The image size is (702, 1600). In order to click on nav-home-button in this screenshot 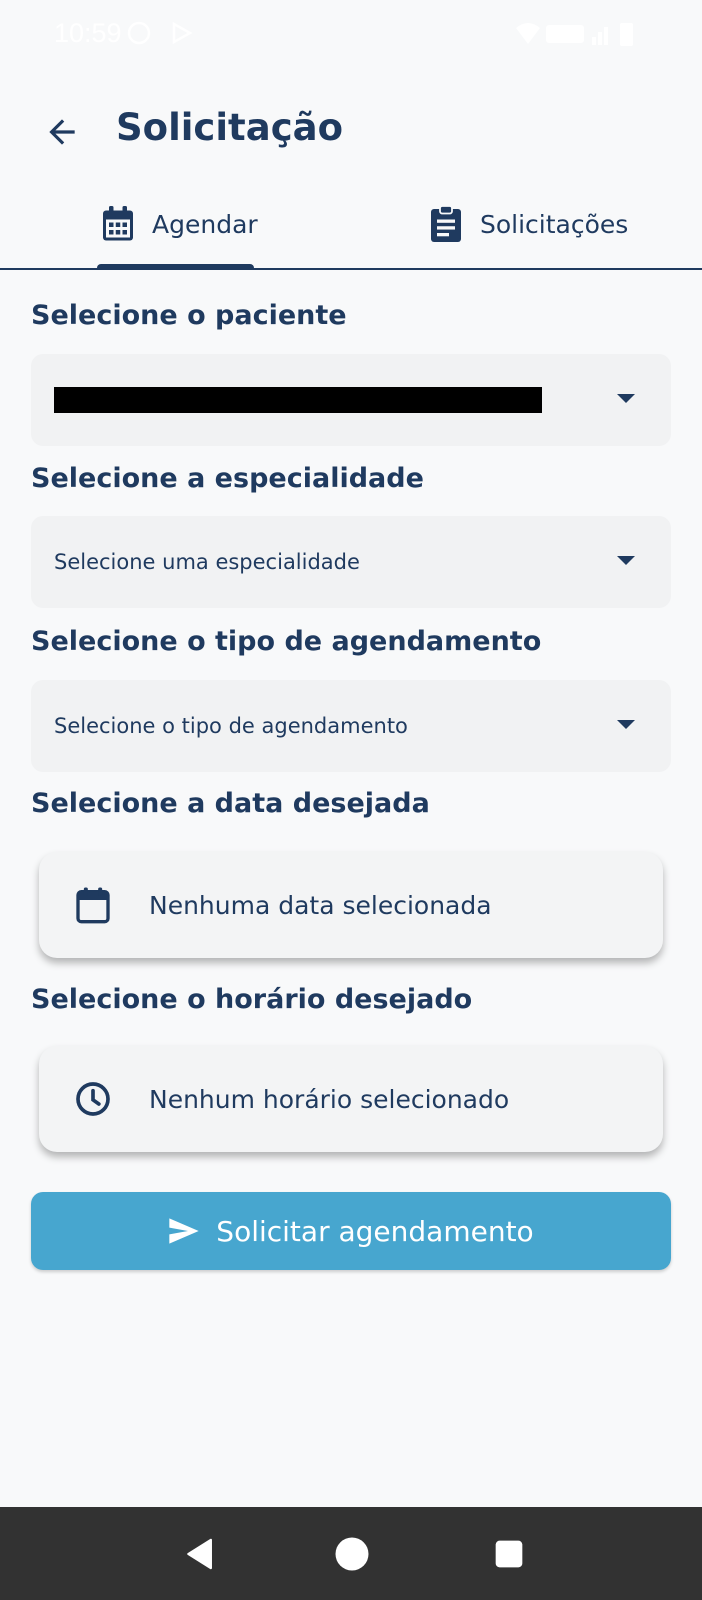, I will do `click(352, 1554)`.